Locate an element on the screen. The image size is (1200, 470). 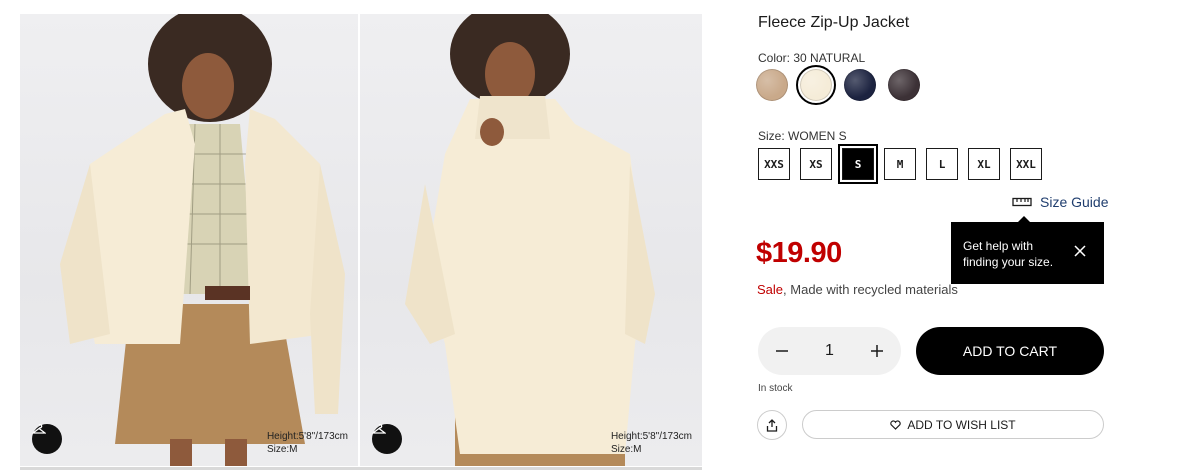
quantity-stepper: 1 is located at coordinates (829, 351).